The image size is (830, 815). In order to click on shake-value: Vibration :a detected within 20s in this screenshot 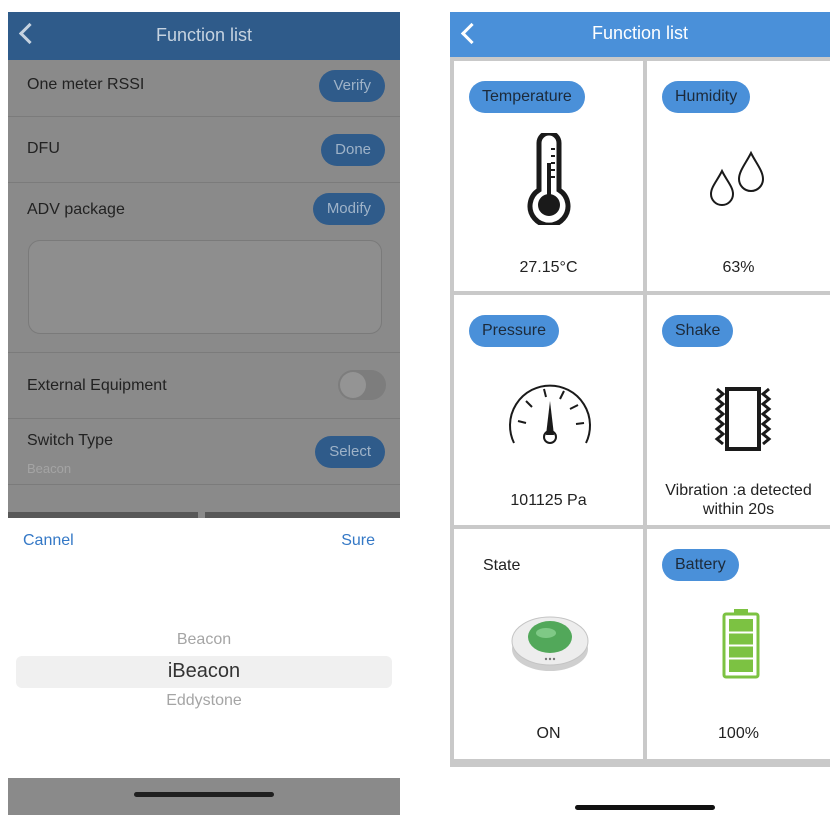, I will do `click(738, 500)`.